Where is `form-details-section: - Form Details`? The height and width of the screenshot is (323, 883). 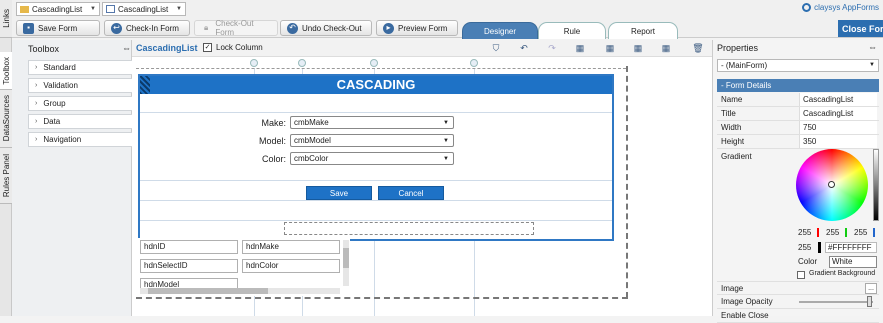 form-details-section: - Form Details is located at coordinates (798, 85).